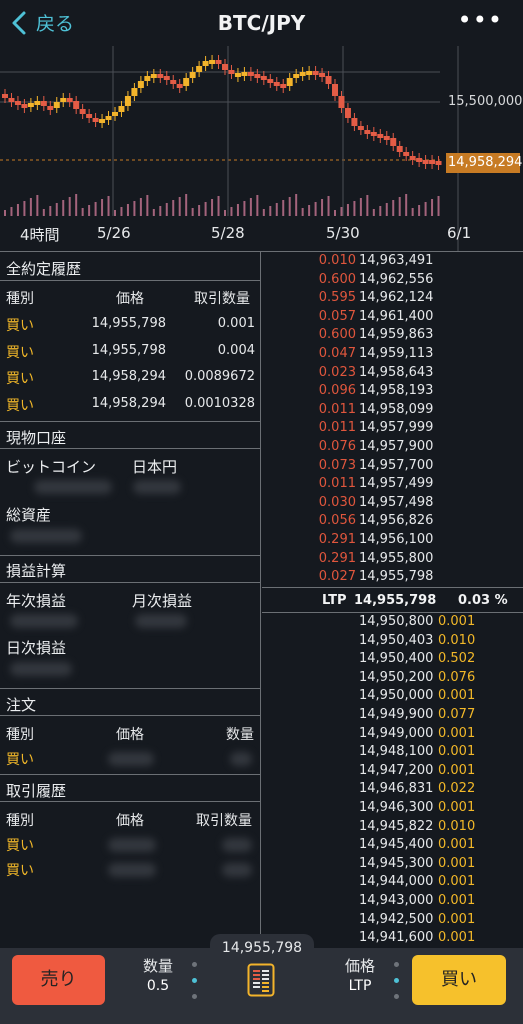 The image size is (523, 1024). I want to click on ltp-row: LTP 14,955,798 0.03 %, so click(392, 601).